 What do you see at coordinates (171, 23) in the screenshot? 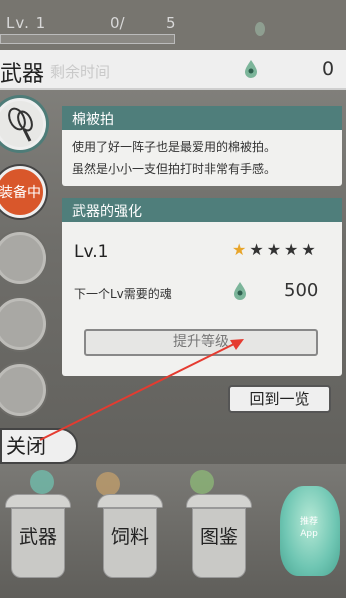
I see `level-max: 5` at bounding box center [171, 23].